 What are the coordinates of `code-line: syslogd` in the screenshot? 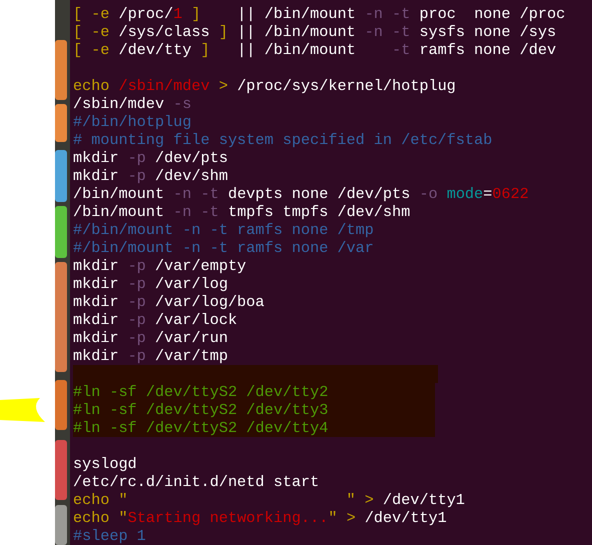 It's located at (105, 464).